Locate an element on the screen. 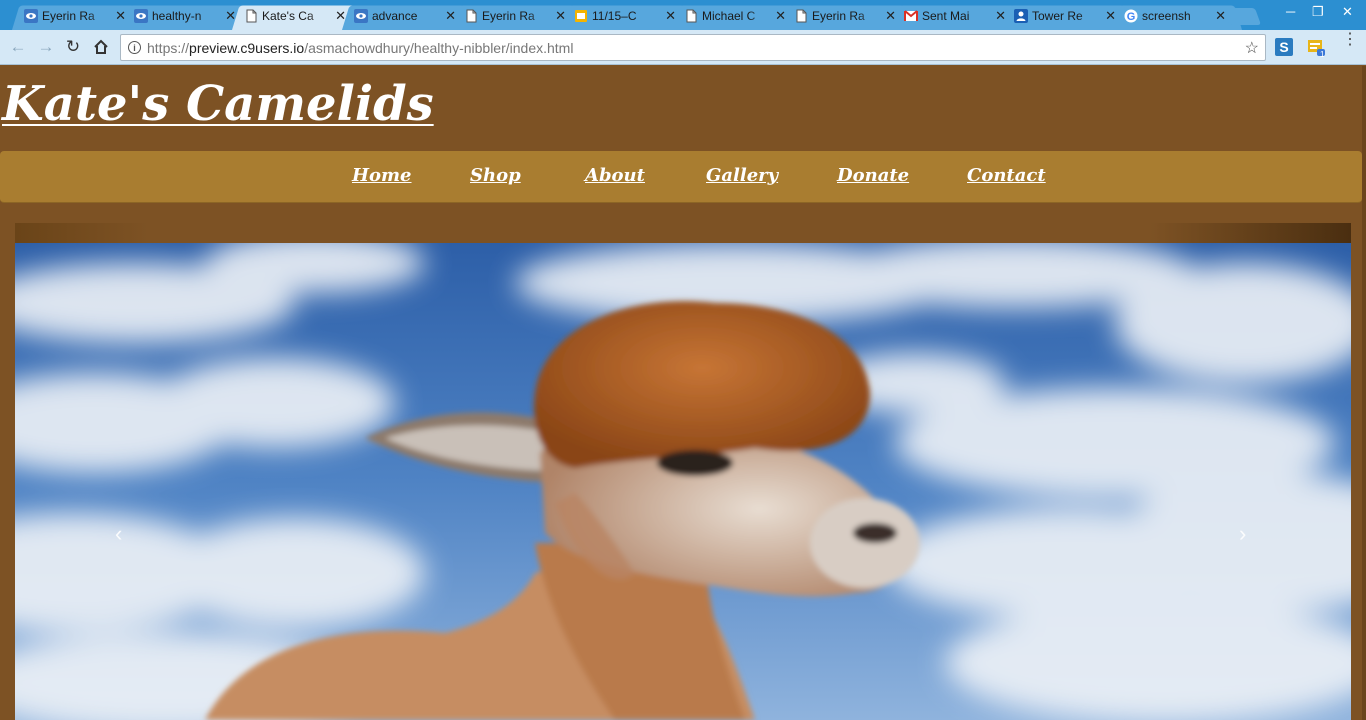 The image size is (1366, 720). nav-contact: Contact is located at coordinates (1006, 175).